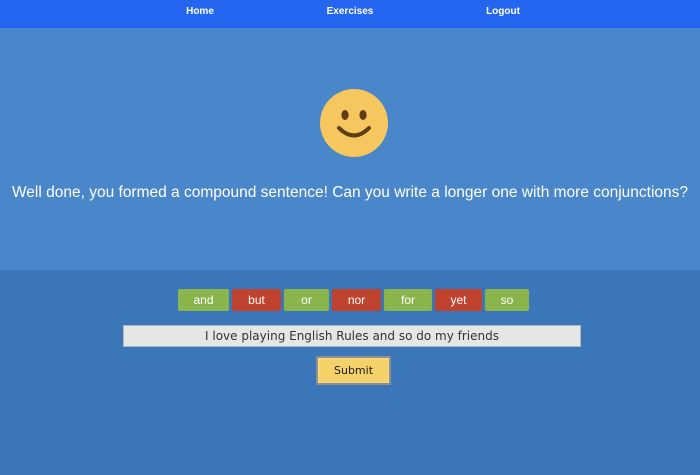  Describe the element at coordinates (408, 300) in the screenshot. I see `conjunction-for-button: for` at that location.